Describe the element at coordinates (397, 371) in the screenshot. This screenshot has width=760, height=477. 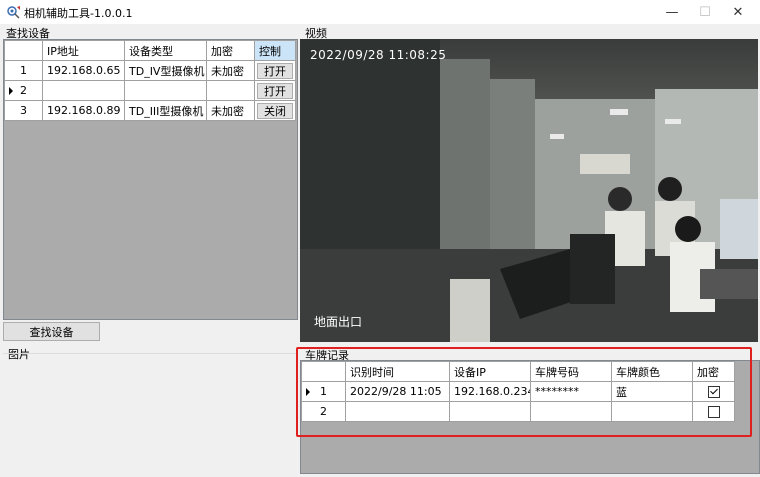
I see `column-header-time: 识别时间` at that location.